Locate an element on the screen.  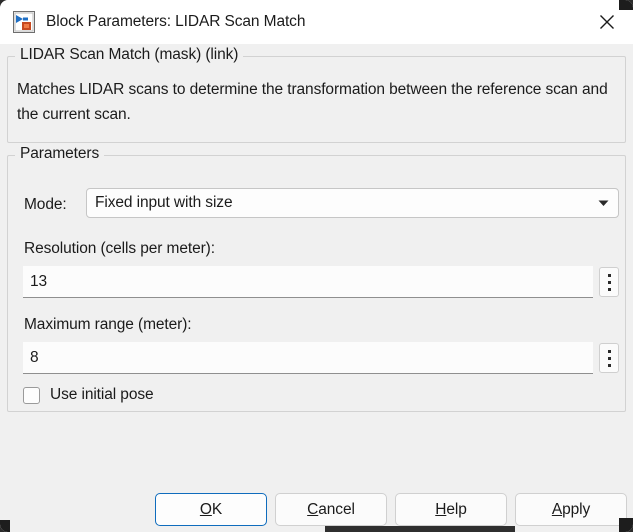
help-mnemonic: H is located at coordinates (441, 509).